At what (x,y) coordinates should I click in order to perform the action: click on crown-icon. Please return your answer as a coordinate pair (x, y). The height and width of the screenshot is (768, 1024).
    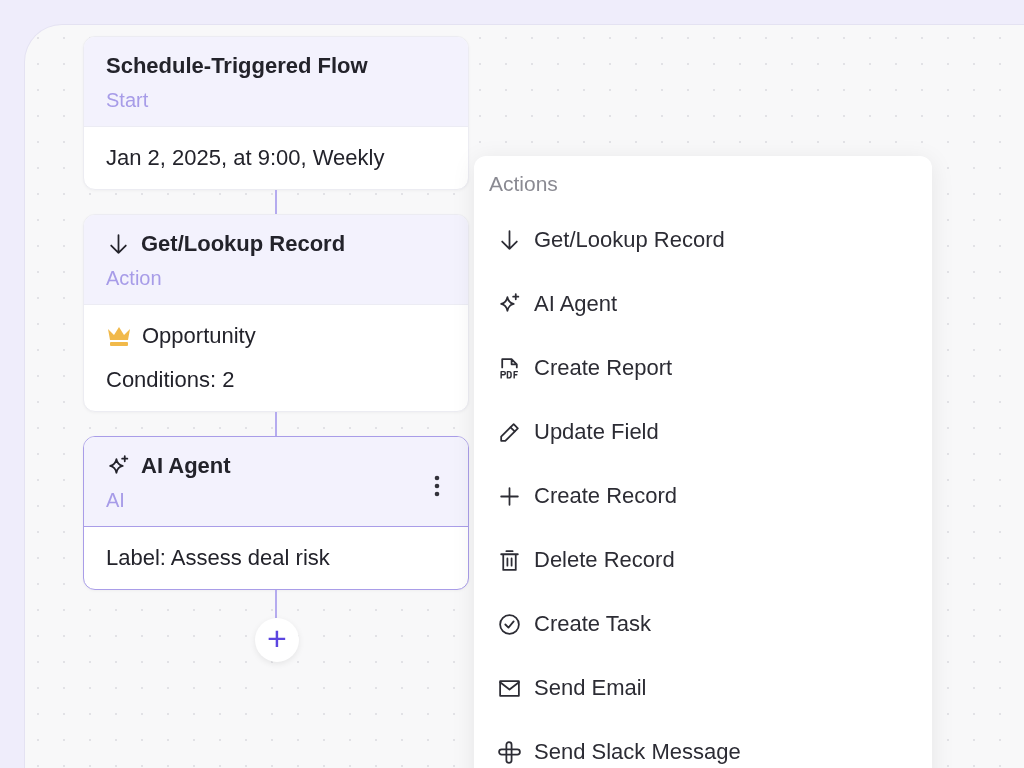
    Looking at the image, I should click on (119, 336).